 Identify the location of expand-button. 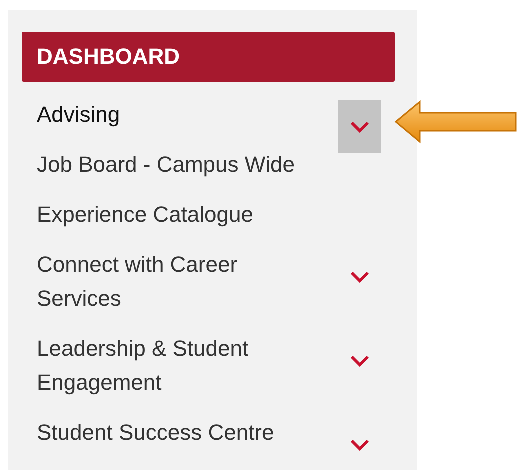
(359, 126).